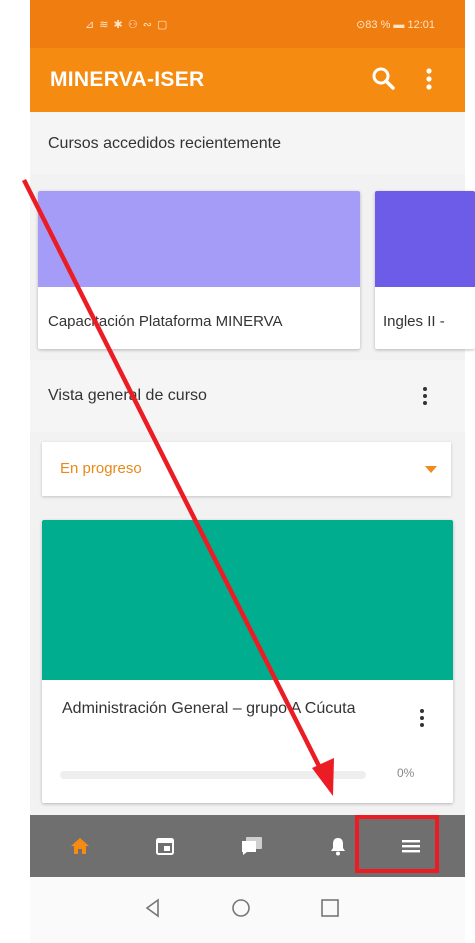 This screenshot has height=943, width=475. I want to click on home-icon, so click(80, 846).